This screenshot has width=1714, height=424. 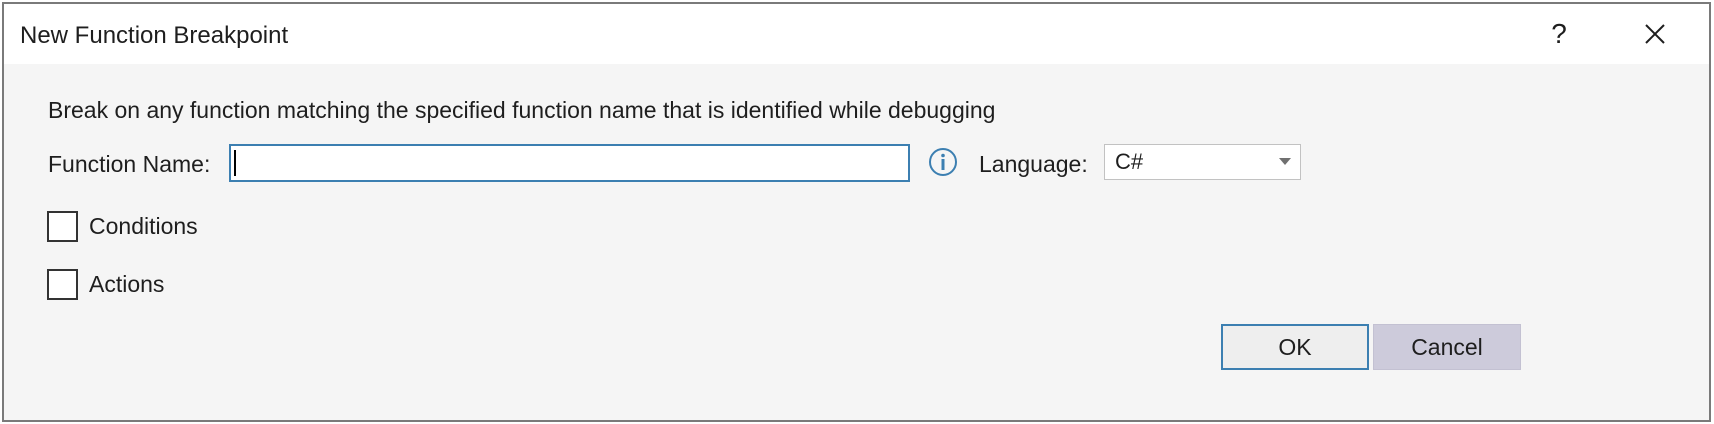 What do you see at coordinates (1447, 347) in the screenshot?
I see `cancel-button: Cancel` at bounding box center [1447, 347].